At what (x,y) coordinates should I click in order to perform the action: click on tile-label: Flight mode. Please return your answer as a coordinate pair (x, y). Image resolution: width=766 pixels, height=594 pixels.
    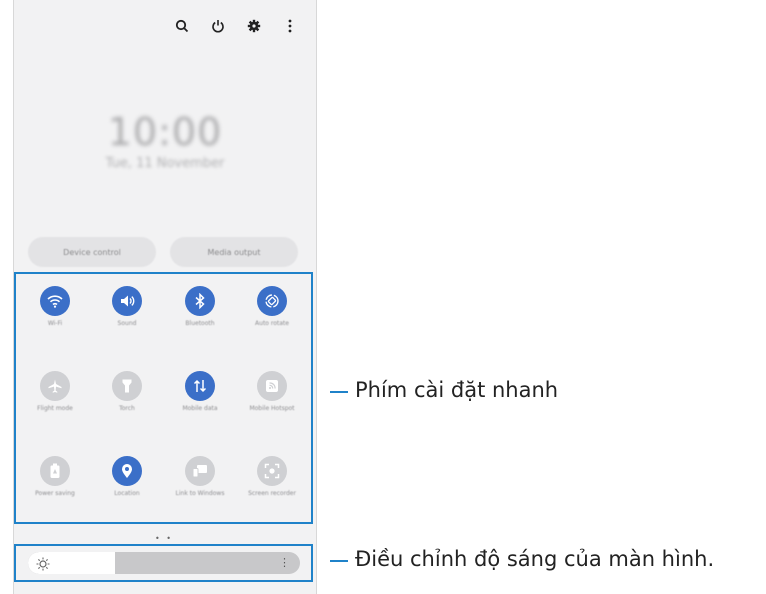
    Looking at the image, I should click on (55, 408).